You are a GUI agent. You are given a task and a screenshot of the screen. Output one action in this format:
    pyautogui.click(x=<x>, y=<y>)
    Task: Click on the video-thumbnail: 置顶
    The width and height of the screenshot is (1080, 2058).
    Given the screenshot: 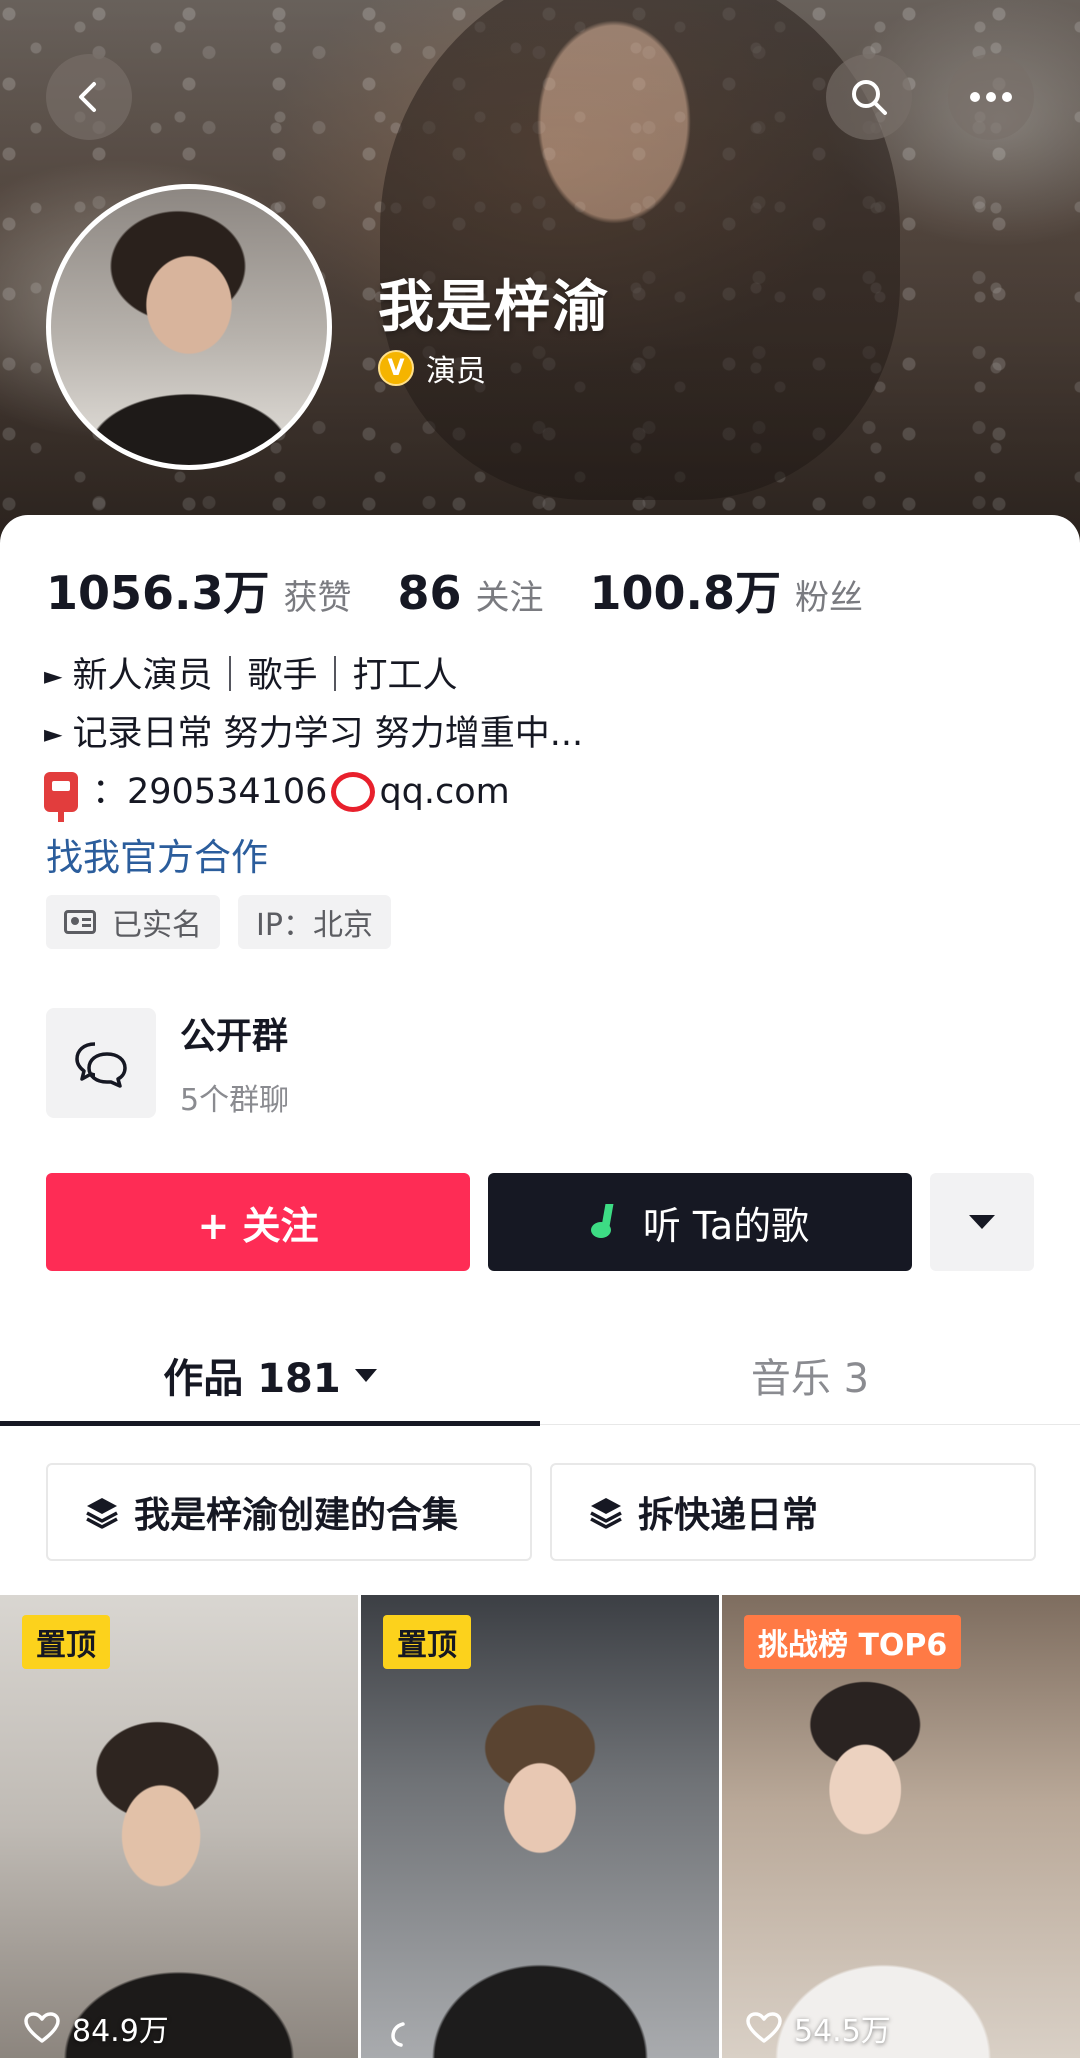 What is the action you would take?
    pyautogui.click(x=540, y=1826)
    